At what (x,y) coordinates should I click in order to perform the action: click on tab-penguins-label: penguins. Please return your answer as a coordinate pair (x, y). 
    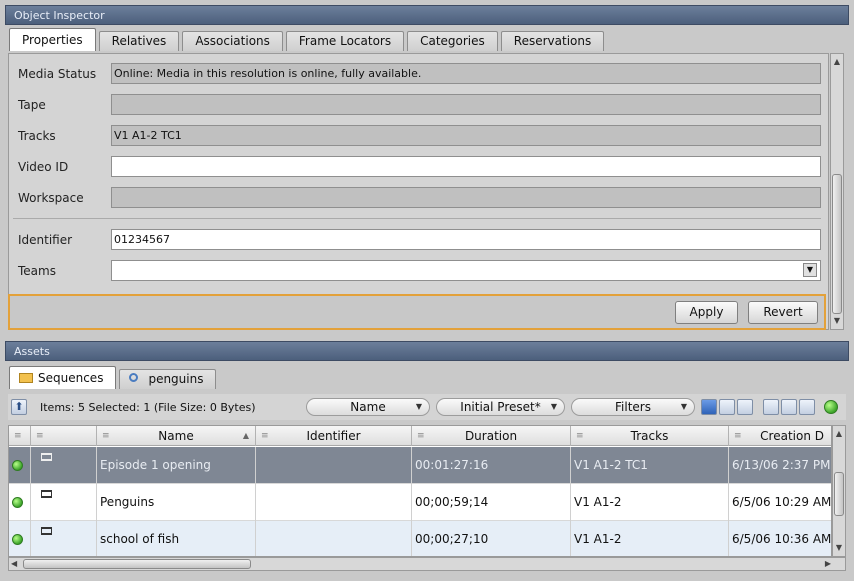
    Looking at the image, I should click on (176, 379).